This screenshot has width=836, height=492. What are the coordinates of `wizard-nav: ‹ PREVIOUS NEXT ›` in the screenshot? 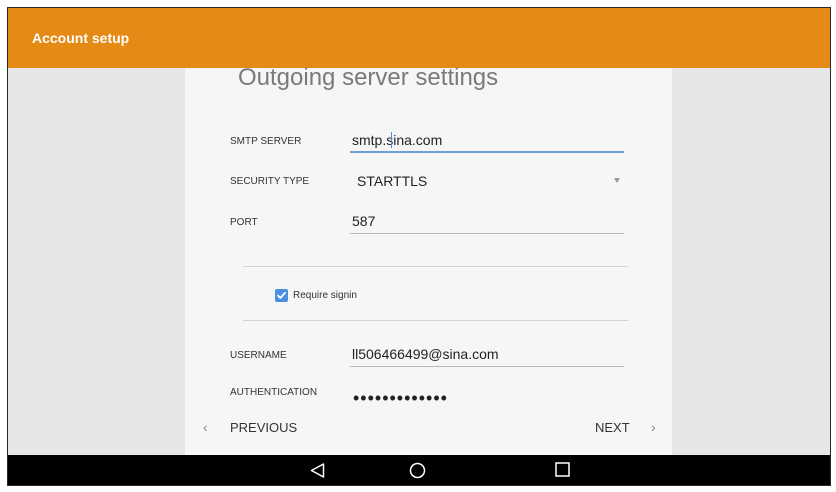 It's located at (428, 429).